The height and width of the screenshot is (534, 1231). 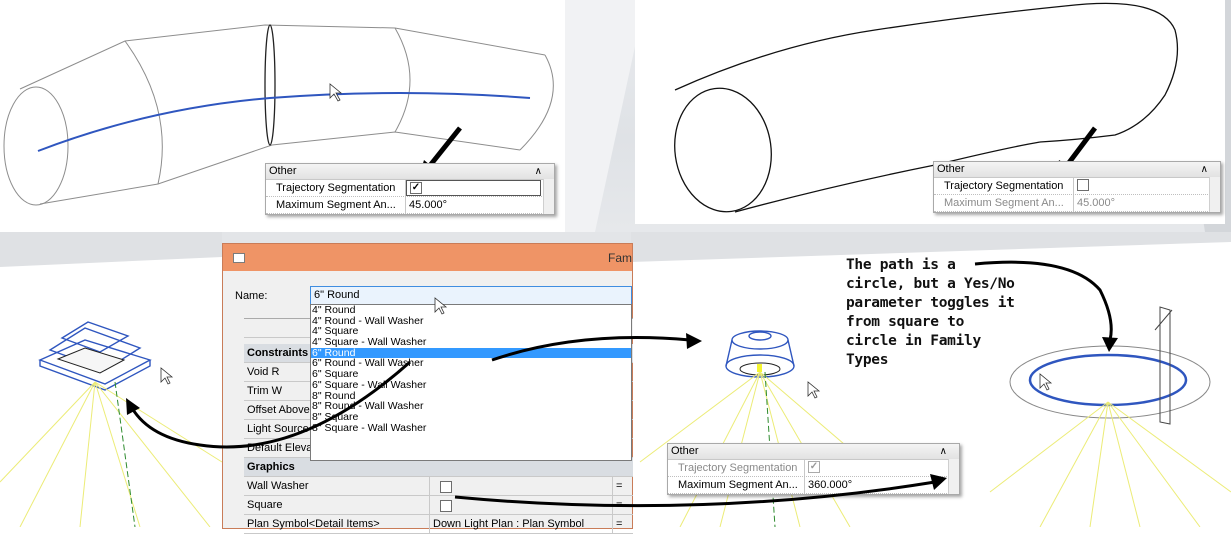 What do you see at coordinates (471, 321) in the screenshot?
I see `list-item: 4" Round - Wall Washer` at bounding box center [471, 321].